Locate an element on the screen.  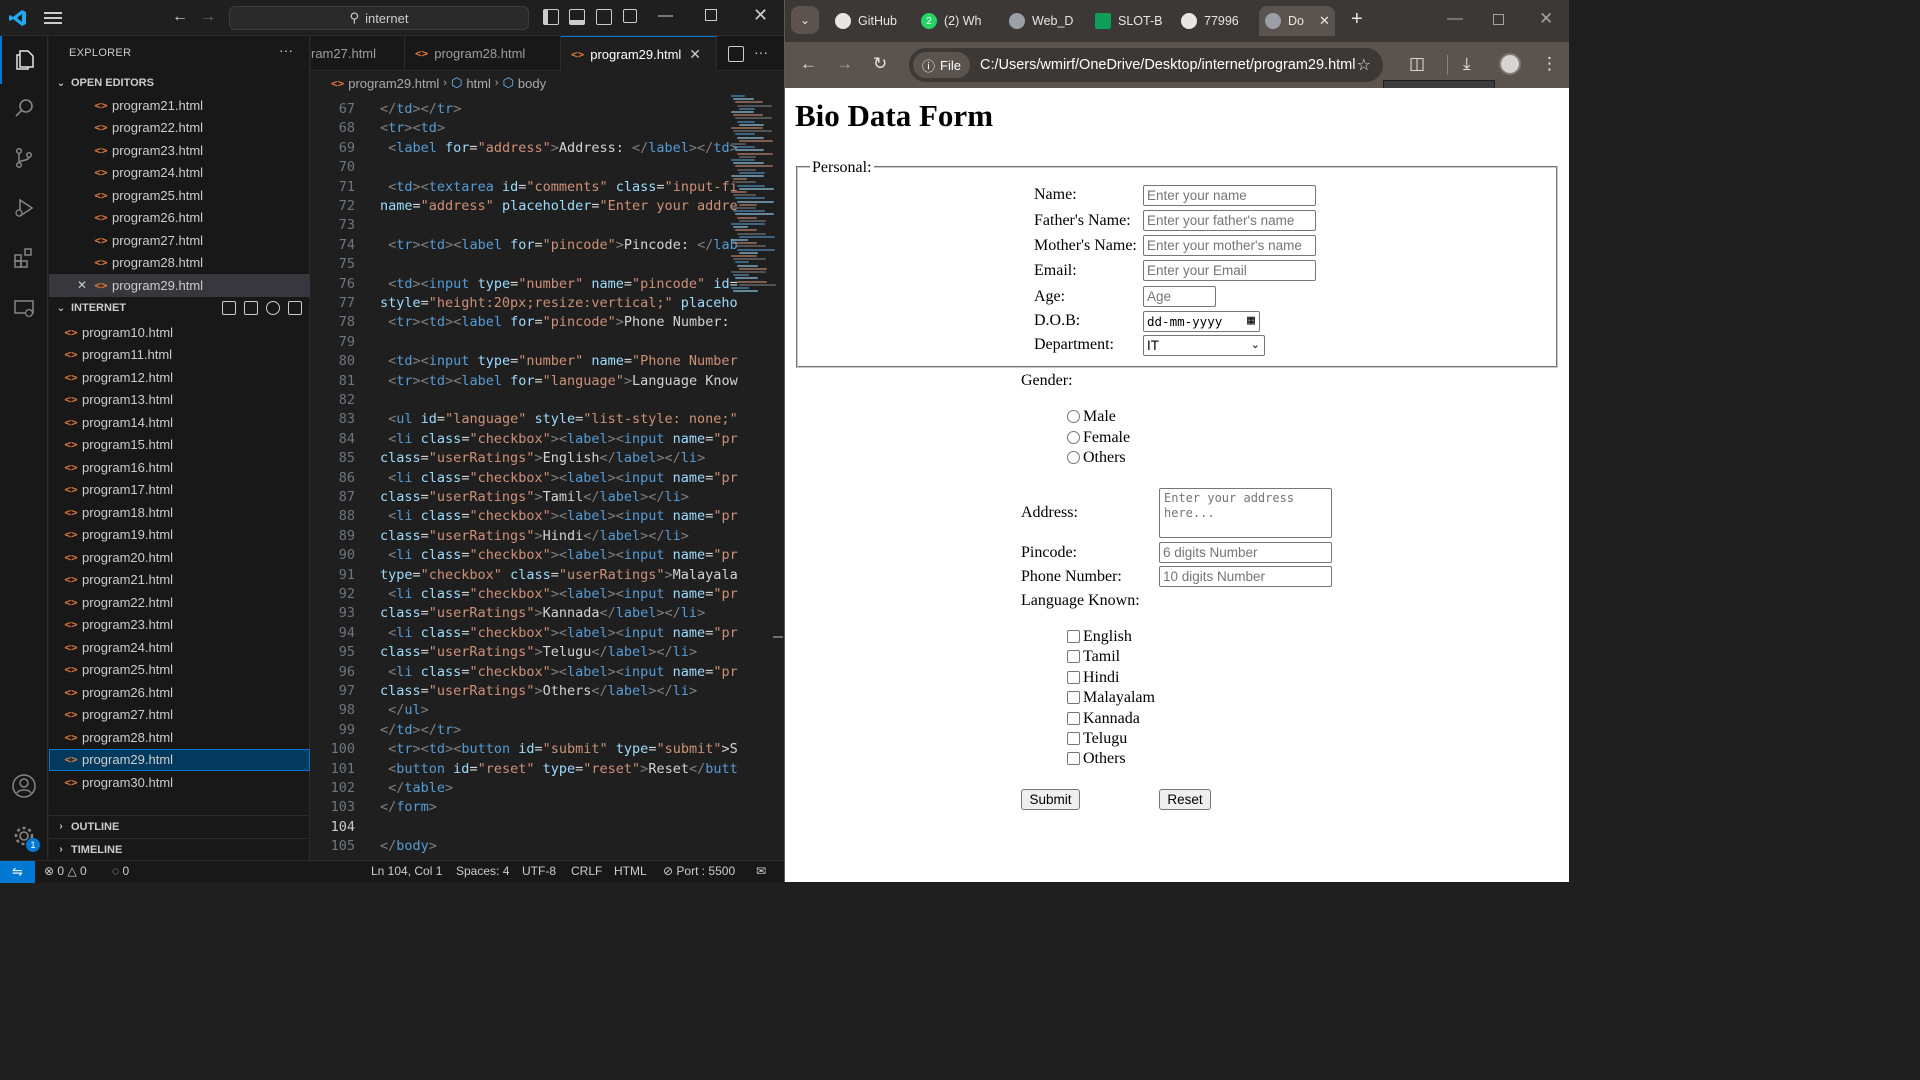
timeline-header: › TIMELINE is located at coordinates (179, 849).